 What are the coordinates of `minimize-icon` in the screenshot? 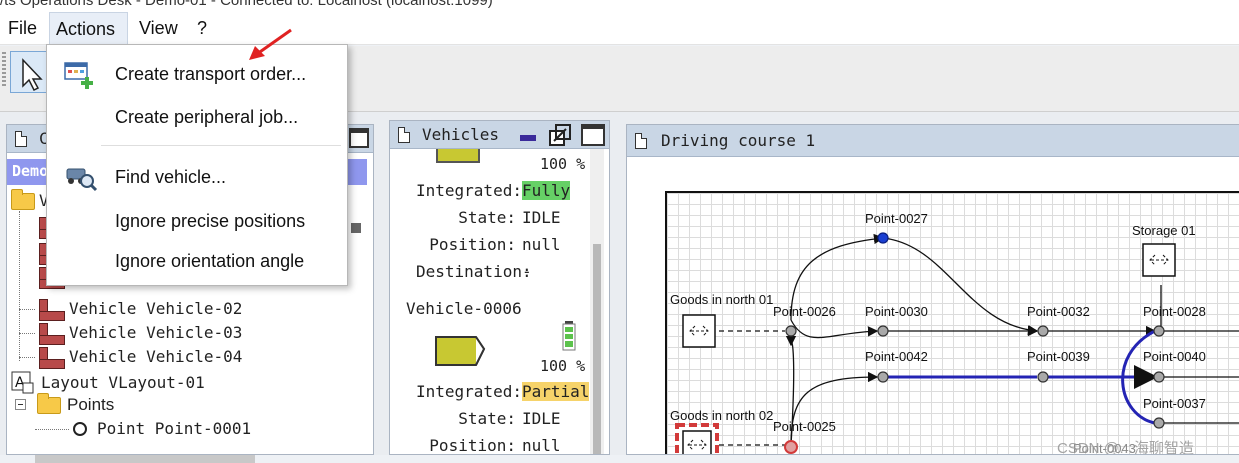 It's located at (528, 138).